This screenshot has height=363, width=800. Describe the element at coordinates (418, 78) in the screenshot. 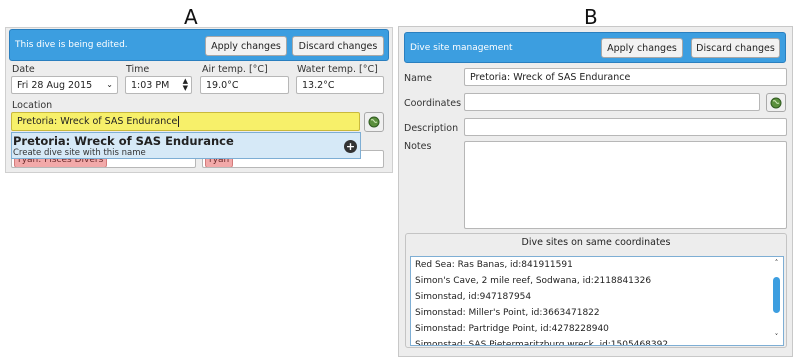

I see `name-label: Name` at that location.